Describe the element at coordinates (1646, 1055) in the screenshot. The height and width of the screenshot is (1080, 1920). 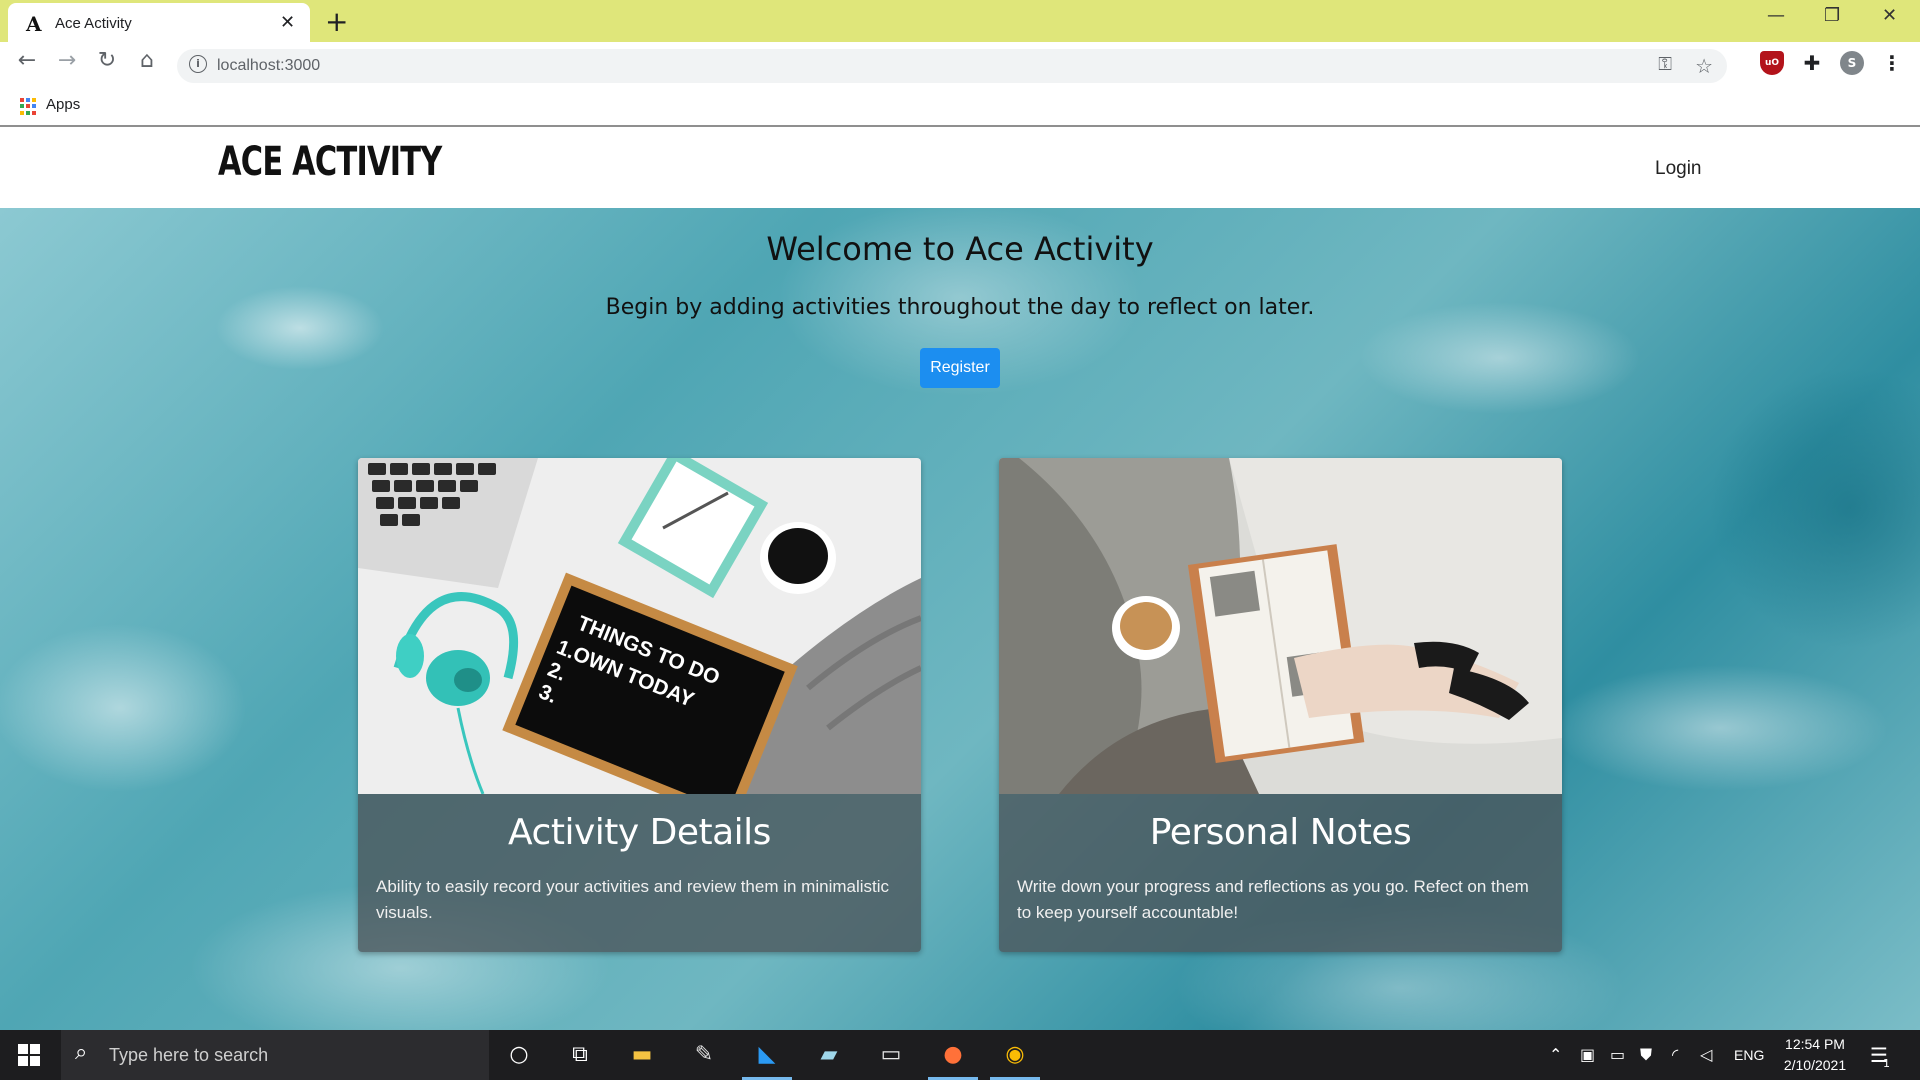
I see `defender-shield-icon: ⛊` at that location.